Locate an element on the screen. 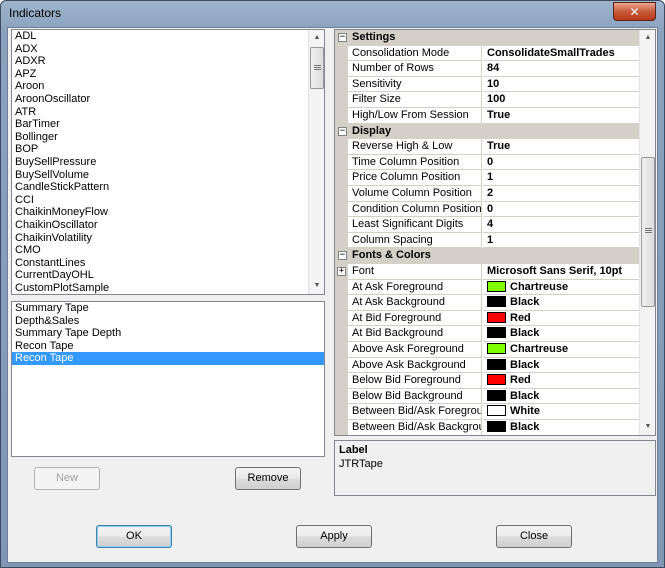  property-row: Below Bid Background Black is located at coordinates (487, 396).